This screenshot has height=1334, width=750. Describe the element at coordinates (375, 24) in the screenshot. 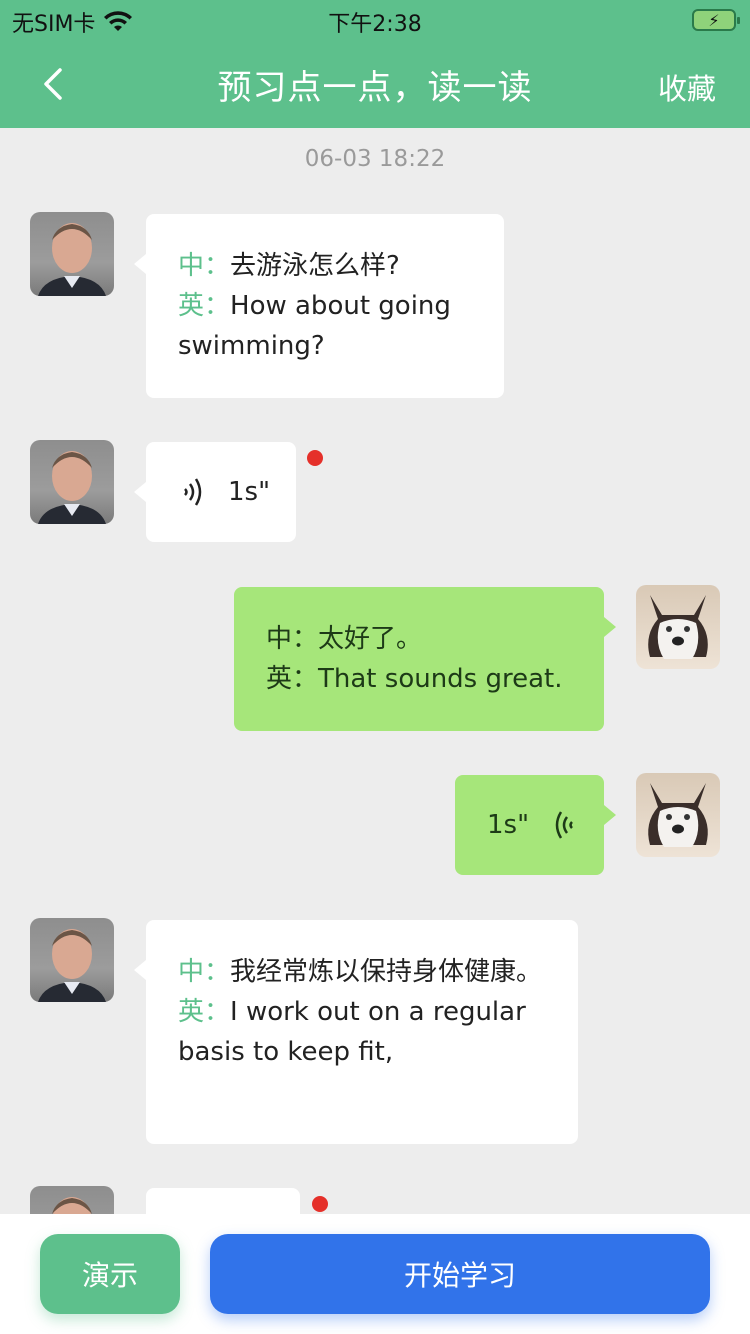

I see `clock: 下午2:38` at that location.